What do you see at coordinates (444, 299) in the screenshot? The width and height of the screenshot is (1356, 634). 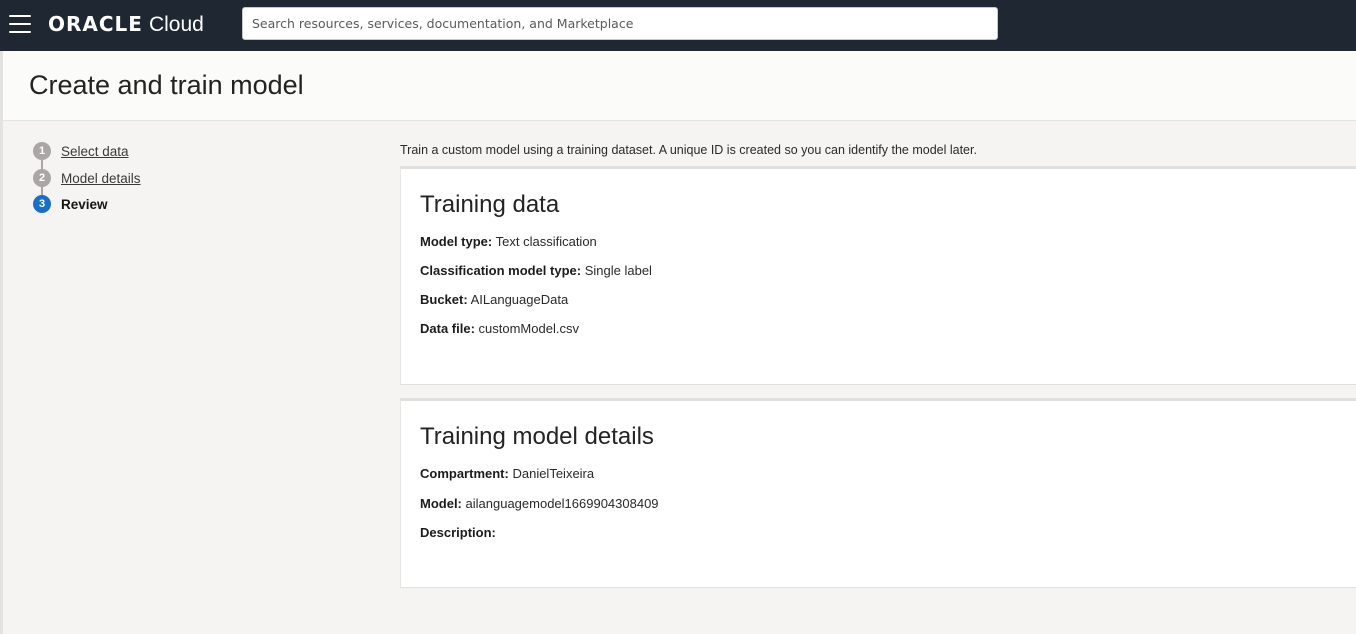 I see `field-label: Bucket:` at bounding box center [444, 299].